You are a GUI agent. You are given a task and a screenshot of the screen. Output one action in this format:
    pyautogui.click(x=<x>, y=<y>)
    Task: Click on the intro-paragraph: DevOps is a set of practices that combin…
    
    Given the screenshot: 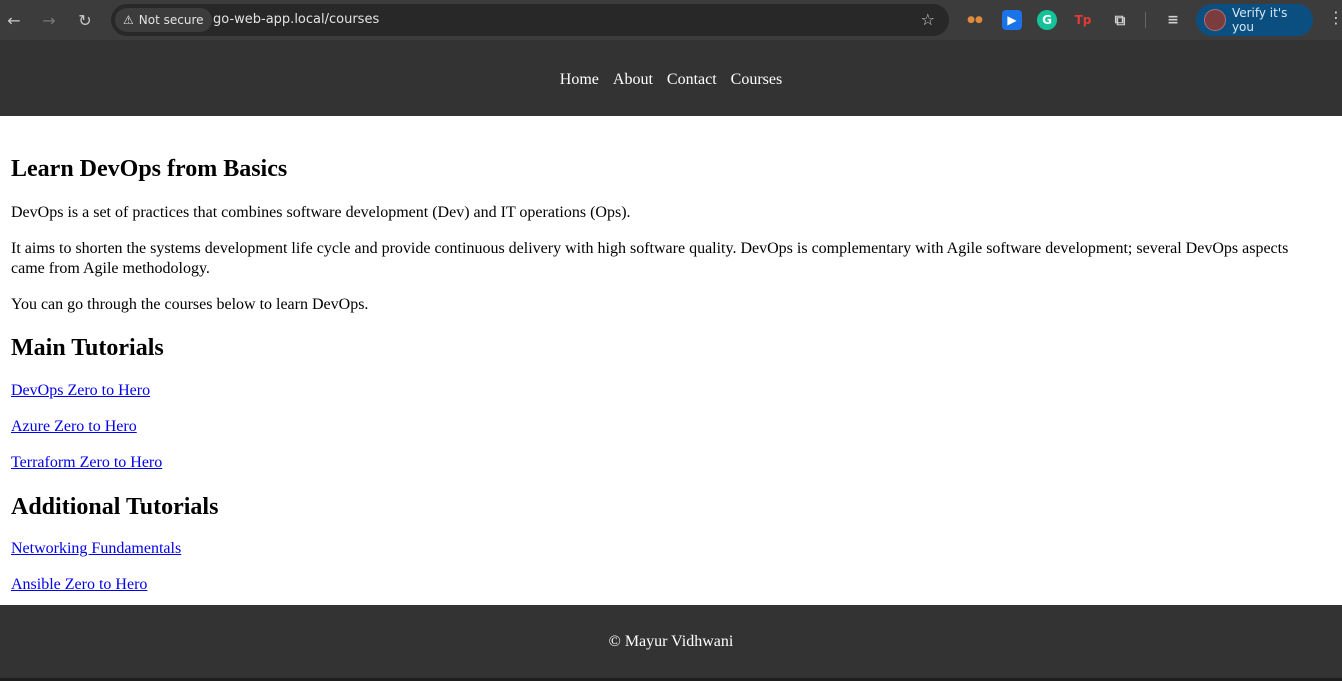 What is the action you would take?
    pyautogui.click(x=321, y=212)
    